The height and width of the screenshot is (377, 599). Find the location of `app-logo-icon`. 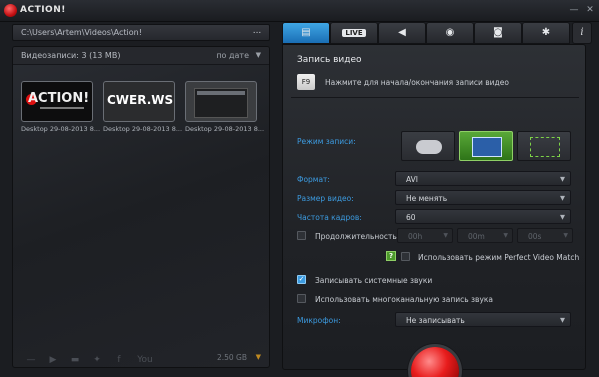

app-logo-icon is located at coordinates (10, 10).